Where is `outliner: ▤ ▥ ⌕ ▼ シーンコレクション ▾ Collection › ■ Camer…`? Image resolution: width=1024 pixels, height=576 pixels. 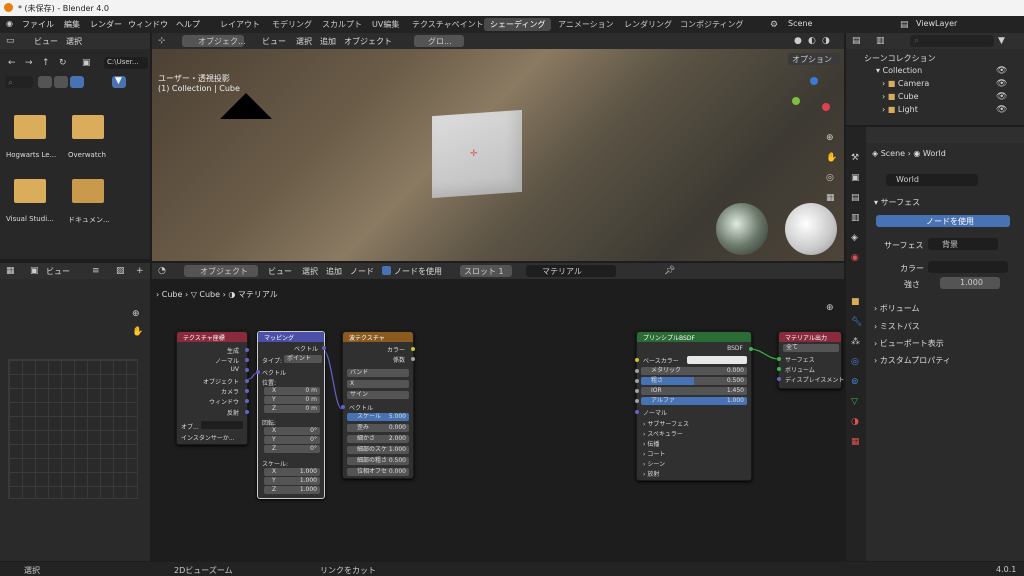
outliner: ▤ ▥ ⌕ ▼ シーンコレクション ▾ Collection › ■ Camer… is located at coordinates (935, 79).